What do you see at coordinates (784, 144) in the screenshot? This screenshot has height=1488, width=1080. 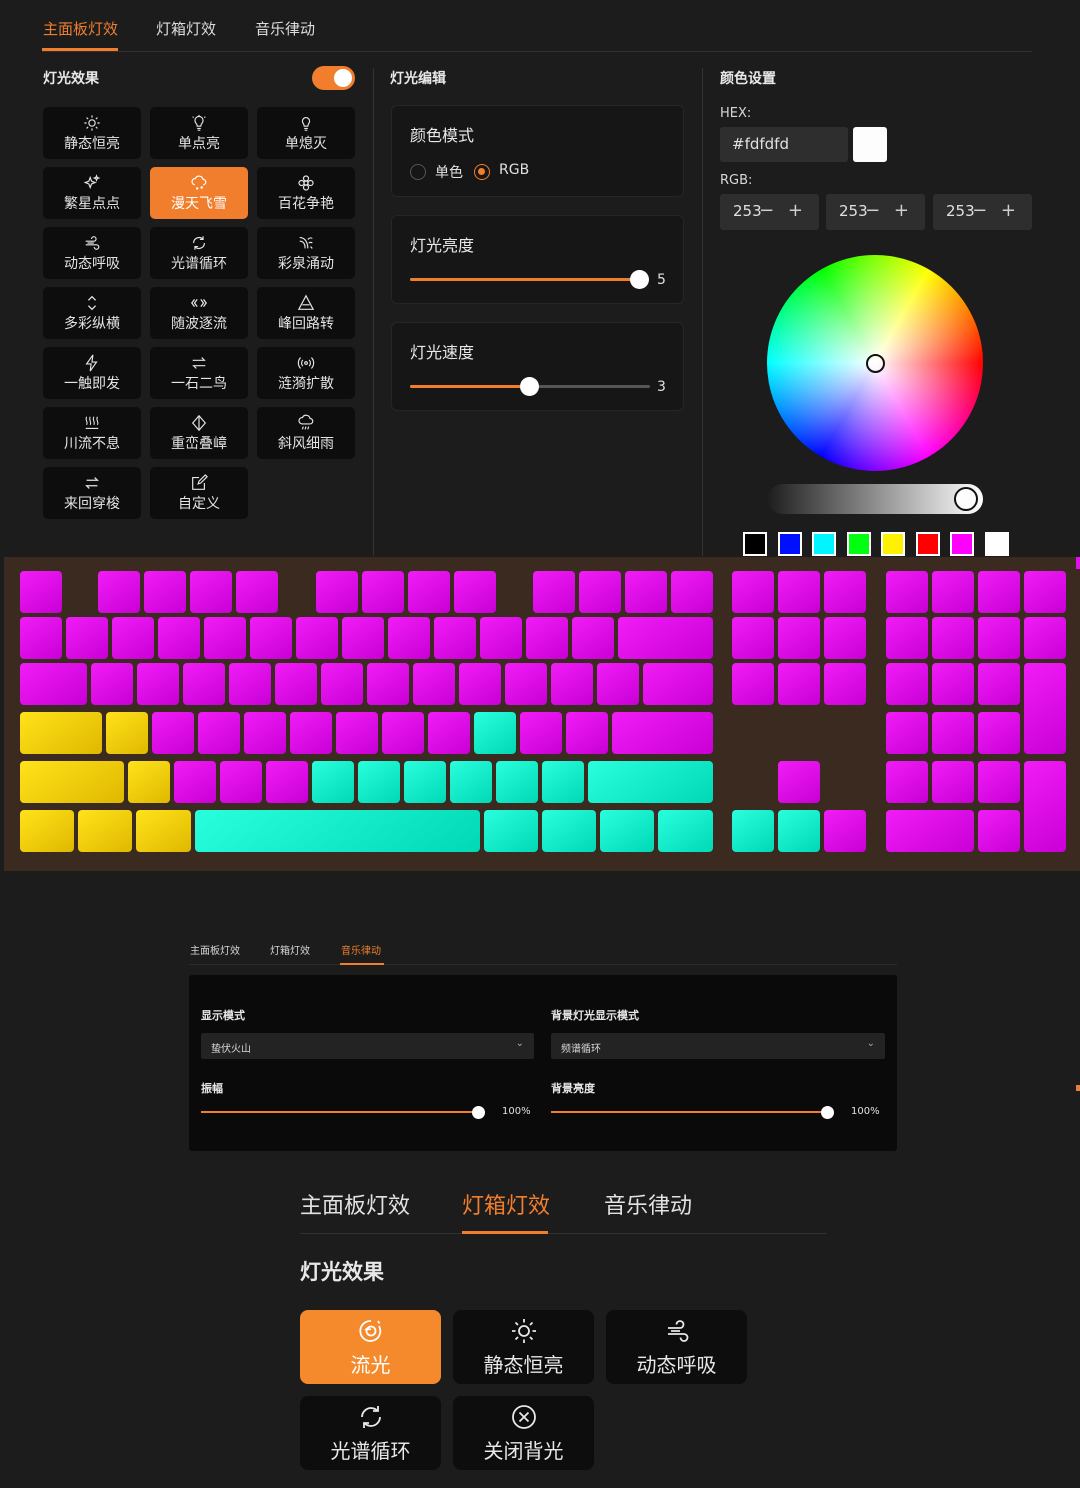 I see `hex-input: #fdfdfd` at bounding box center [784, 144].